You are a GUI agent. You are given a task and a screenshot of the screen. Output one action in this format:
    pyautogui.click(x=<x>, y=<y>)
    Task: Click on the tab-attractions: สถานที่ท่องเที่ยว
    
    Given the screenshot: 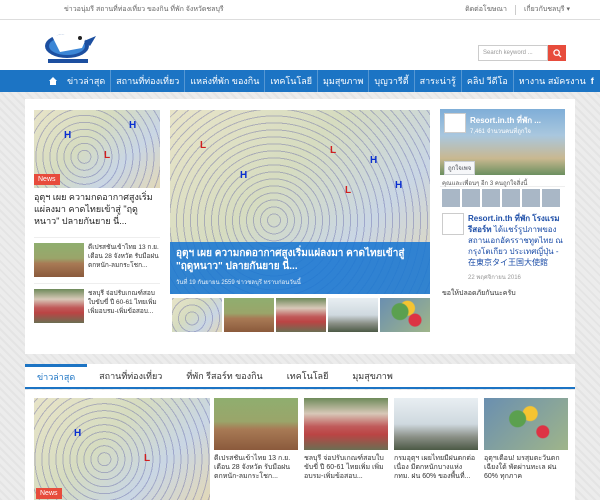 What is the action you would take?
    pyautogui.click(x=130, y=375)
    